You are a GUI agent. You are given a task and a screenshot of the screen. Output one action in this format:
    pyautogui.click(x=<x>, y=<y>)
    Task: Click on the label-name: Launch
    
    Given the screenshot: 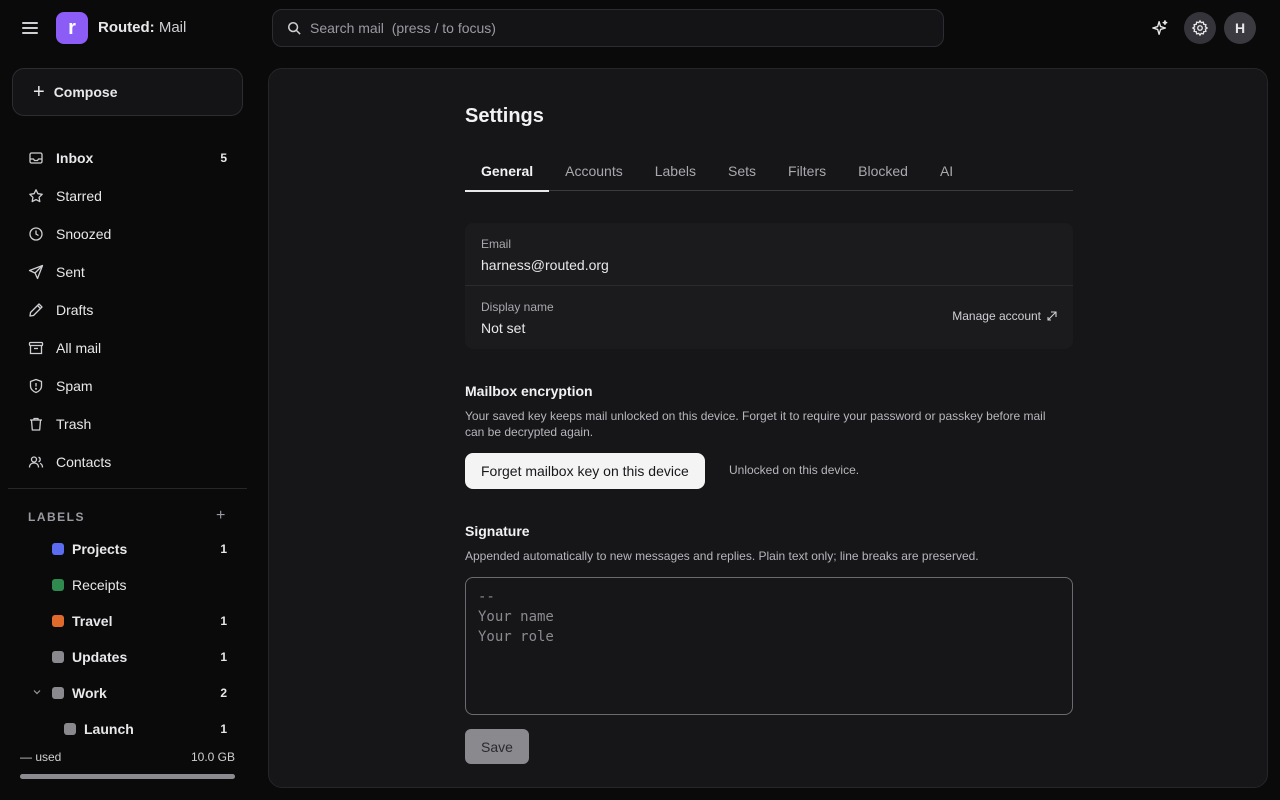 What is the action you would take?
    pyautogui.click(x=109, y=729)
    